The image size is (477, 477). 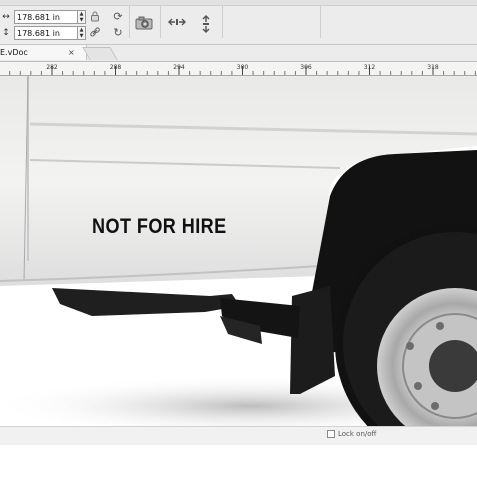 What do you see at coordinates (238, 3) in the screenshot?
I see `top-menu-strip` at bounding box center [238, 3].